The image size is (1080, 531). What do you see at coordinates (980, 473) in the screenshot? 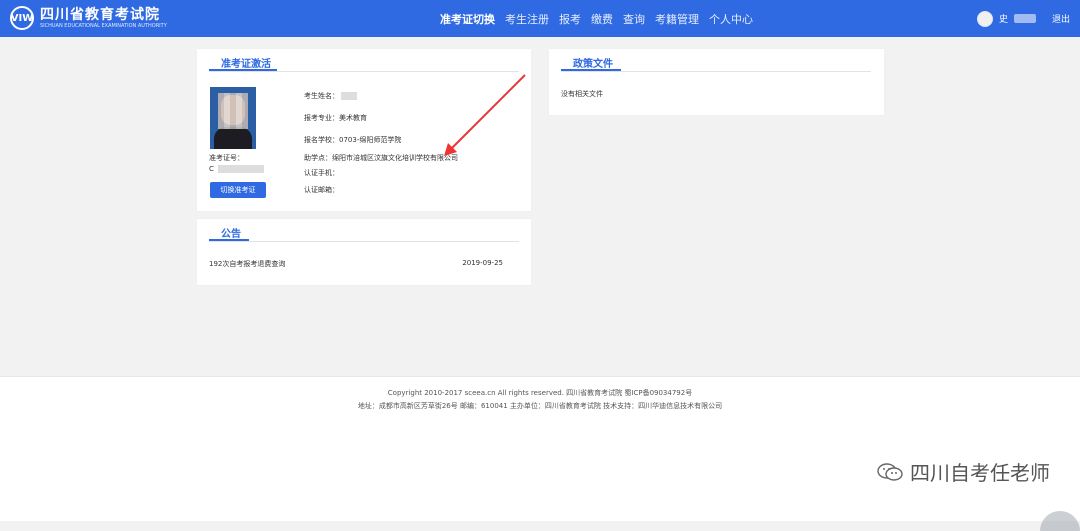
I see `watermark-text: 四川自考任老师` at bounding box center [980, 473].